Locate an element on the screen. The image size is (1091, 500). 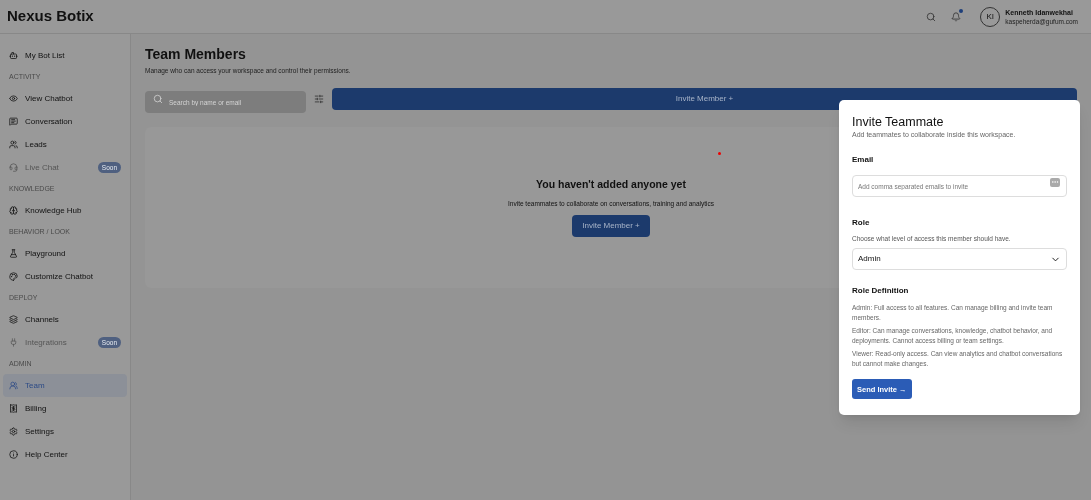
sidebar-item: Billing is located at coordinates (65, 408).